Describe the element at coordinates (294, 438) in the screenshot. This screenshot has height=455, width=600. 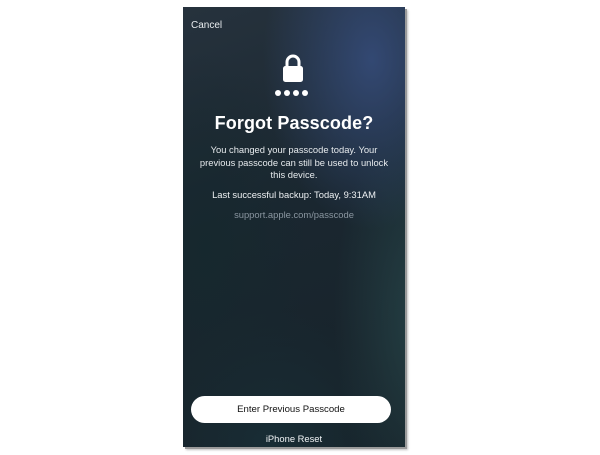
I see `iphone-reset-button: iPhone Reset` at that location.